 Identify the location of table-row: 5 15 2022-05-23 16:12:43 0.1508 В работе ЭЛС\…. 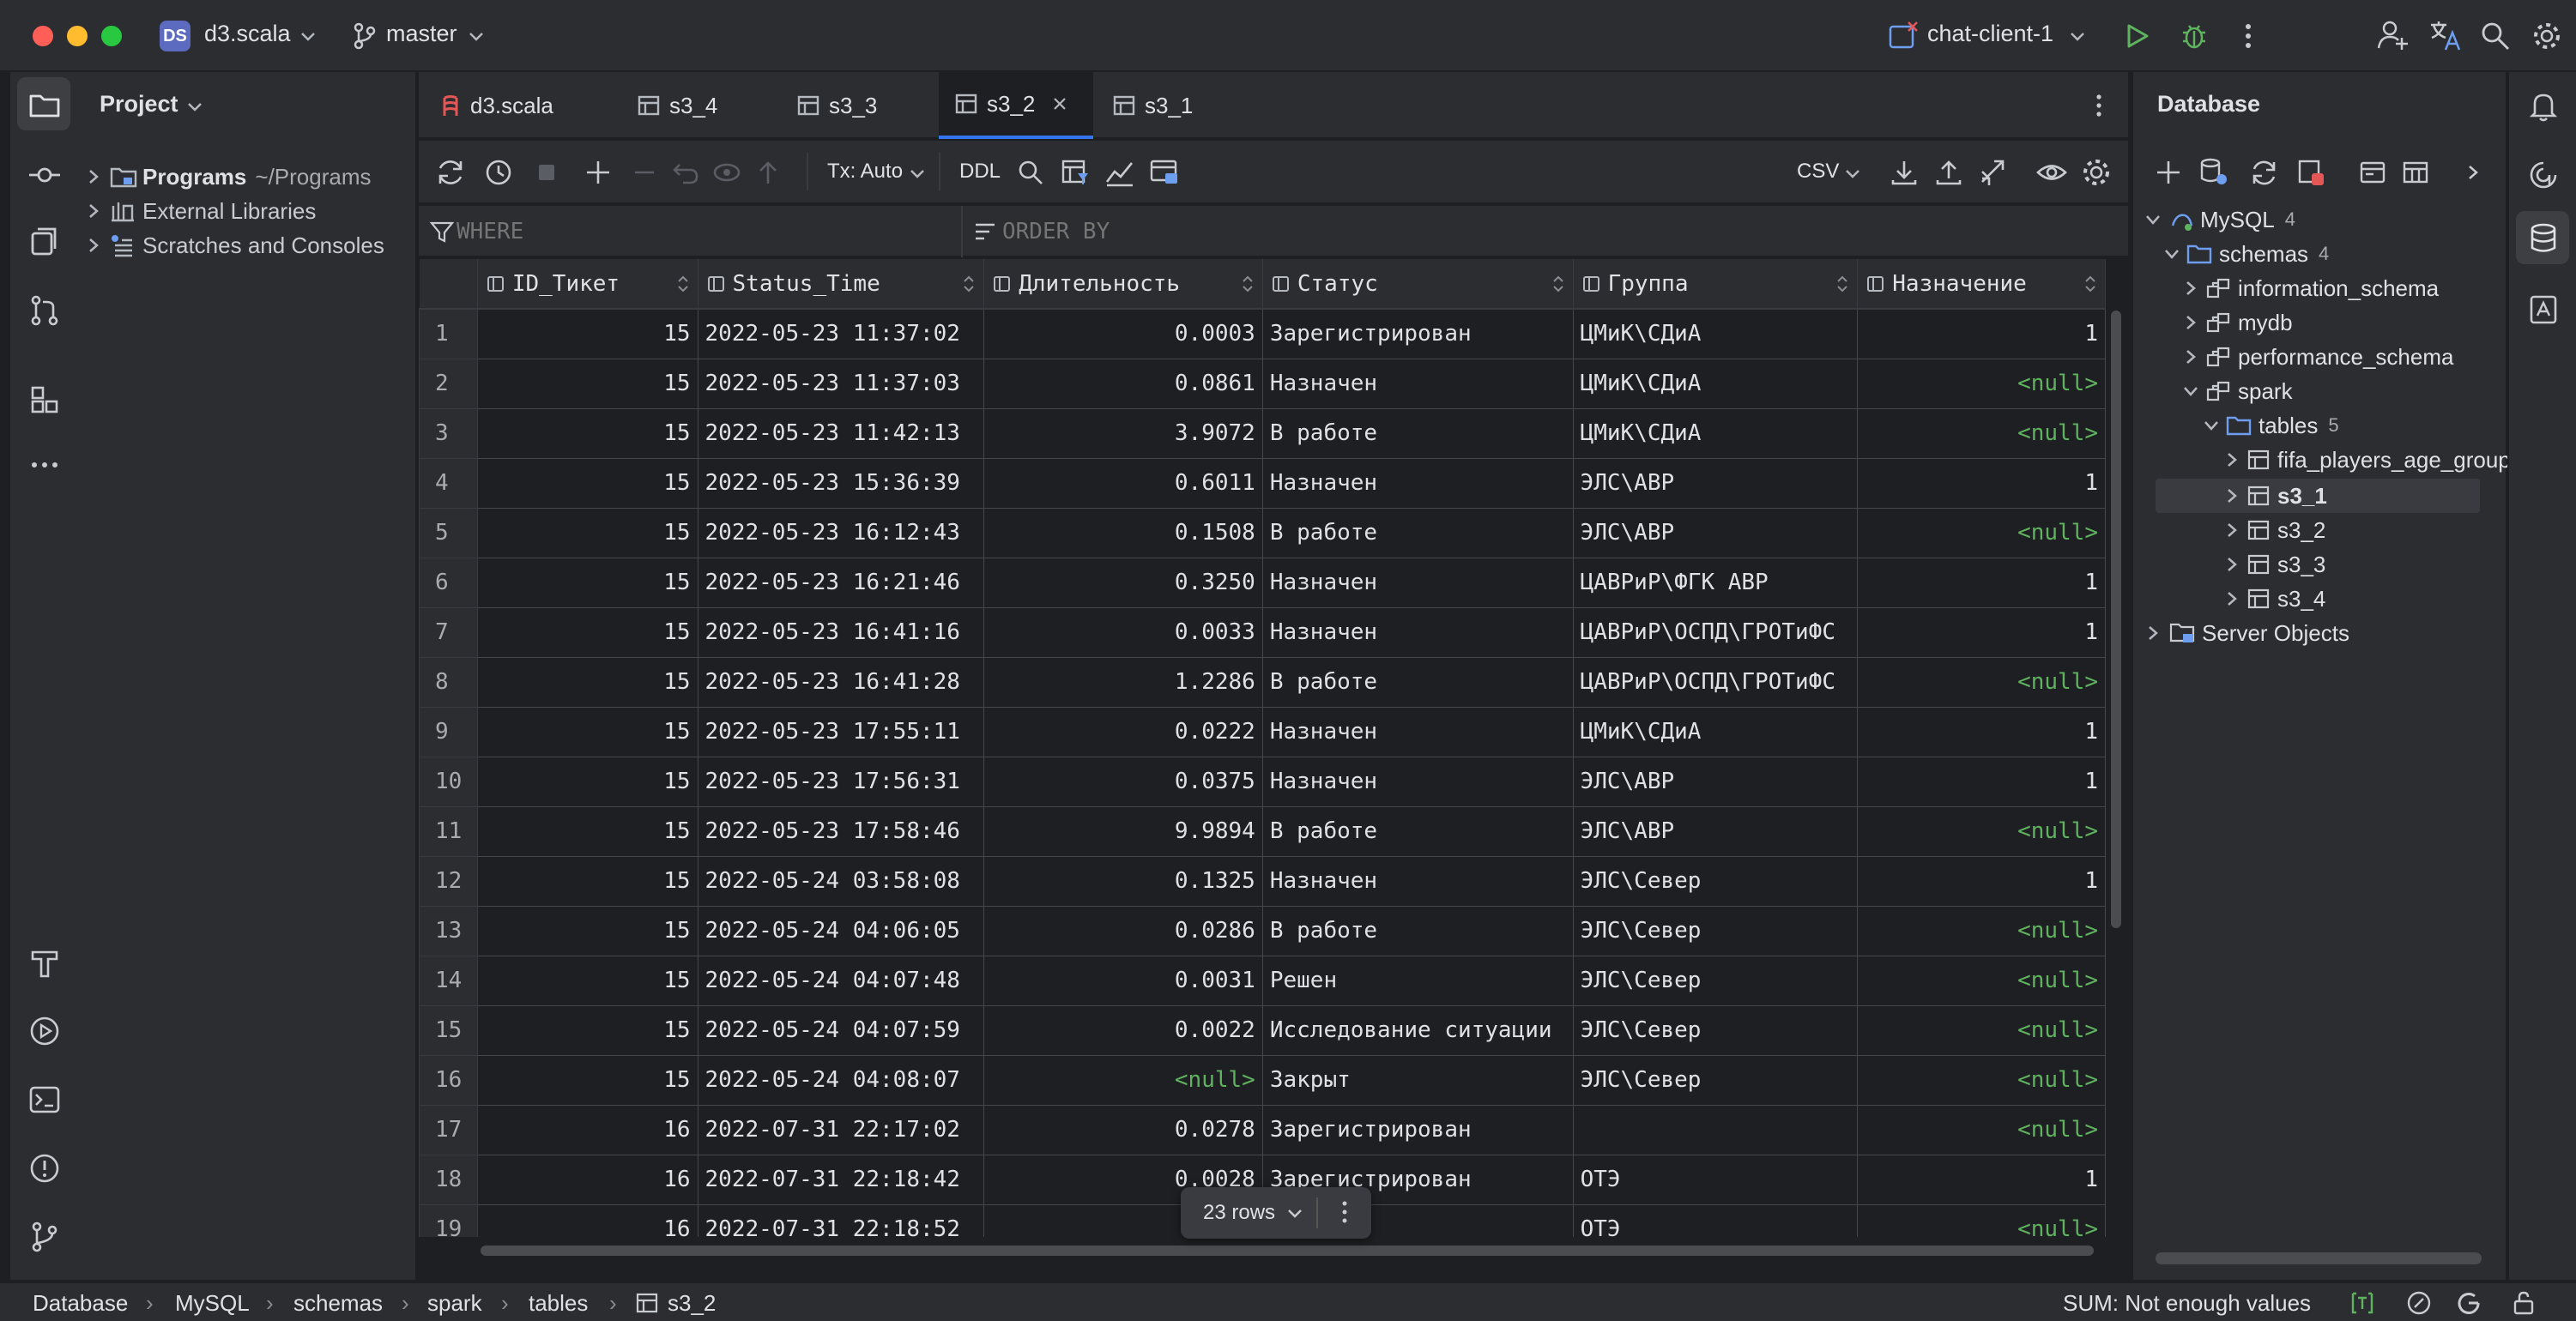
(1262, 532).